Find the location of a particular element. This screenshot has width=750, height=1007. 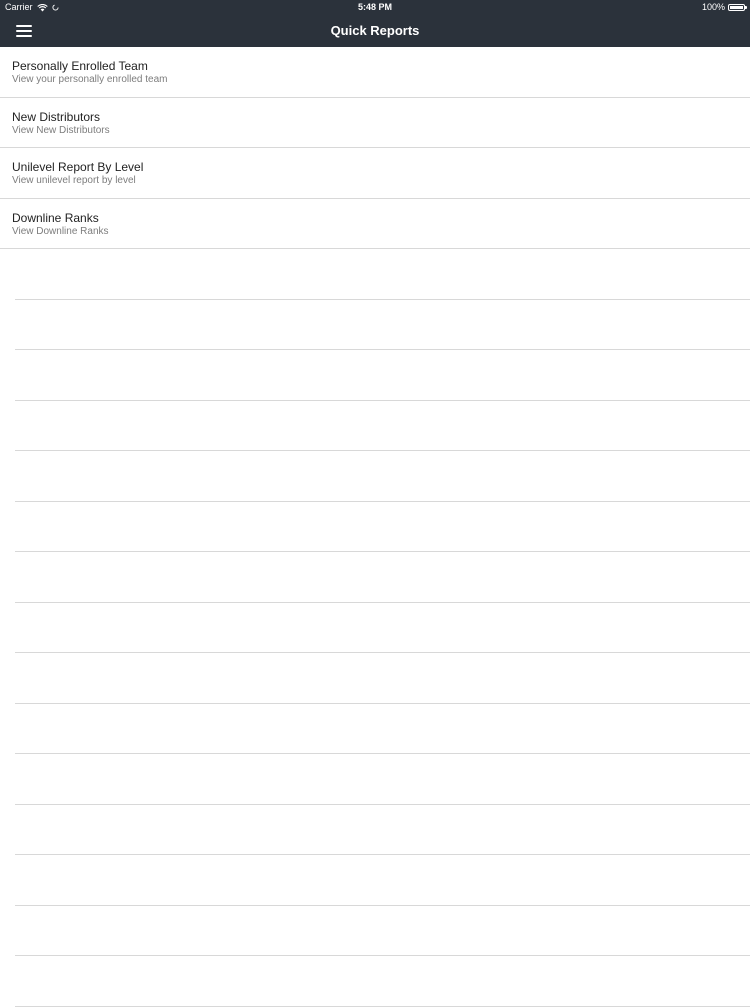

report-title: Unilevel Report By Level is located at coordinates (78, 167).